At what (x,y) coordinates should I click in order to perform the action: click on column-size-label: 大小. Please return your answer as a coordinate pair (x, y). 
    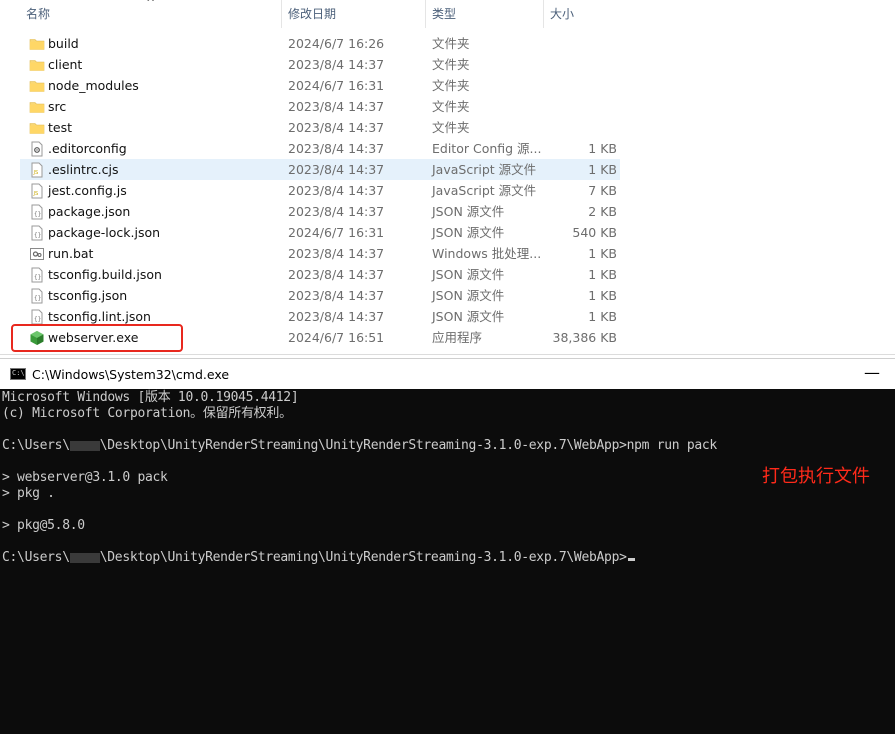
    Looking at the image, I should click on (562, 14).